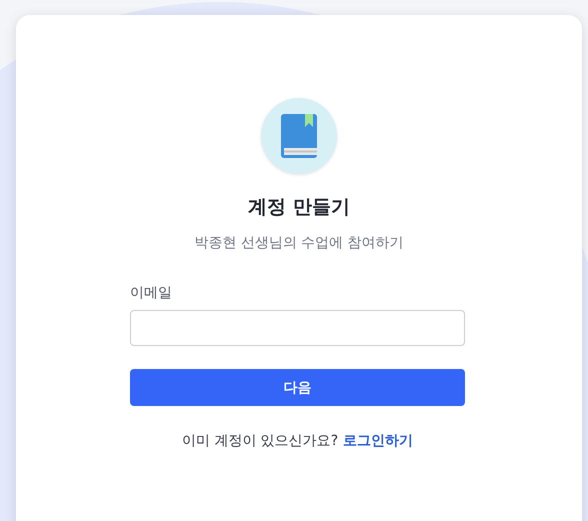 The image size is (588, 521). Describe the element at coordinates (299, 207) in the screenshot. I see `page-title: 계정 만들기` at that location.